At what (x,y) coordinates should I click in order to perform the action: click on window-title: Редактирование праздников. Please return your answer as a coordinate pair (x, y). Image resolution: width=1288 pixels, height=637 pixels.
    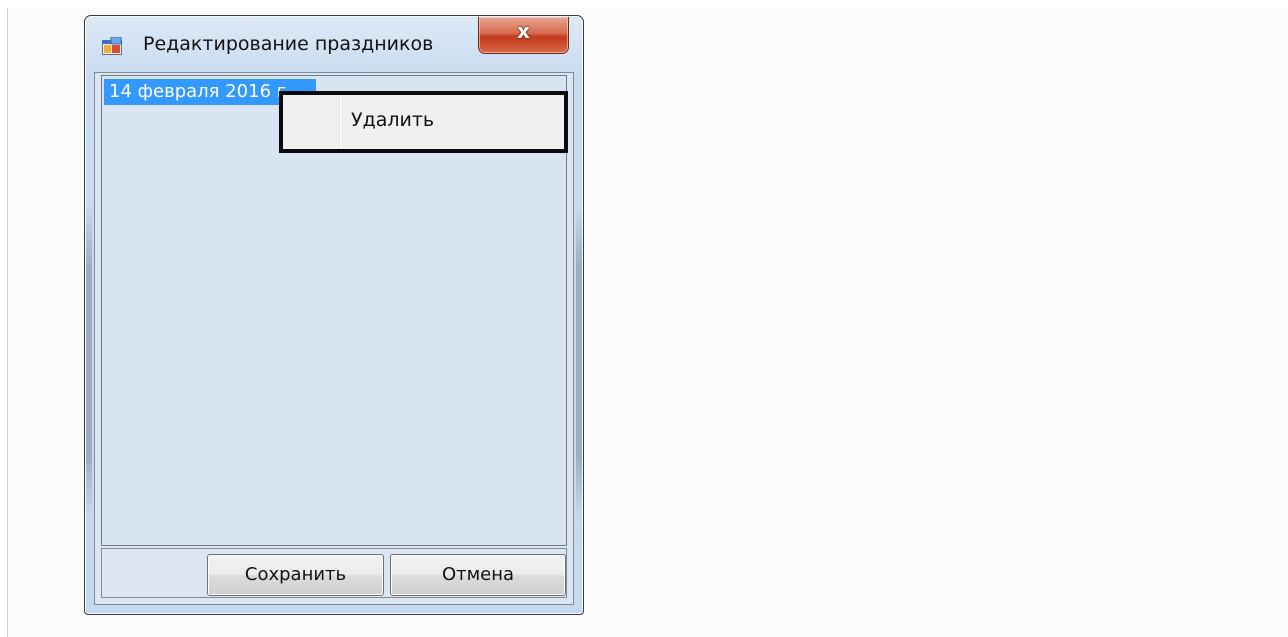
    Looking at the image, I should click on (288, 44).